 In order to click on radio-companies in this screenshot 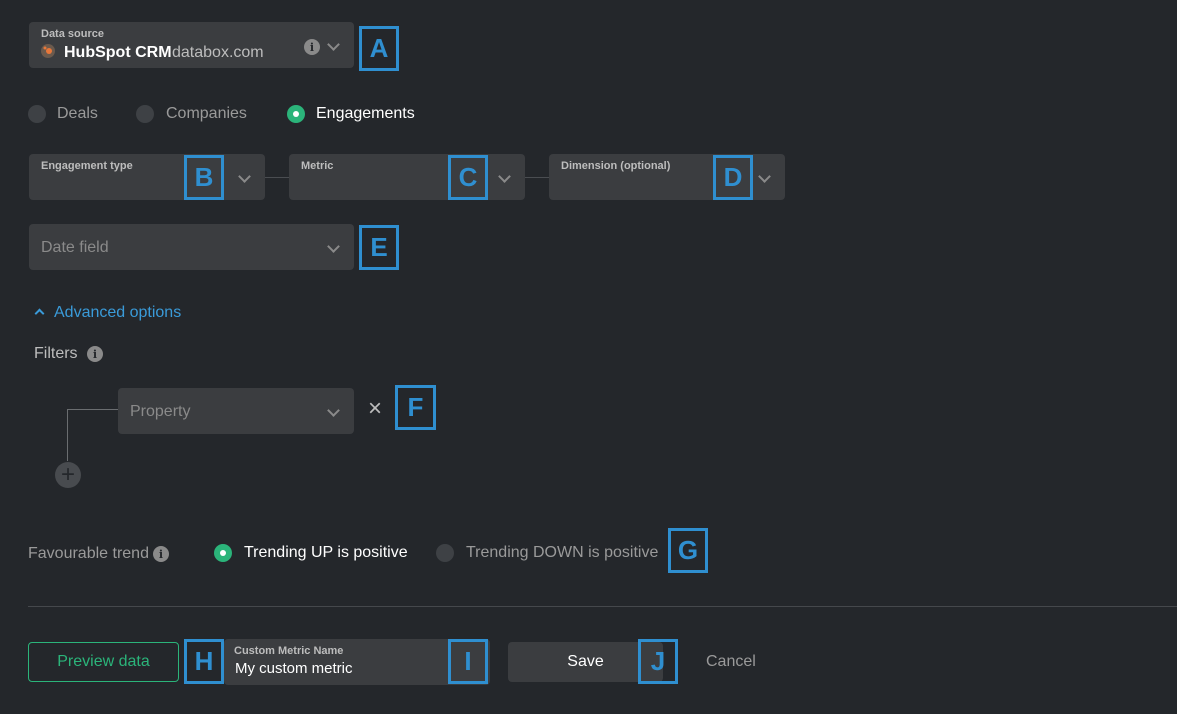, I will do `click(145, 114)`.